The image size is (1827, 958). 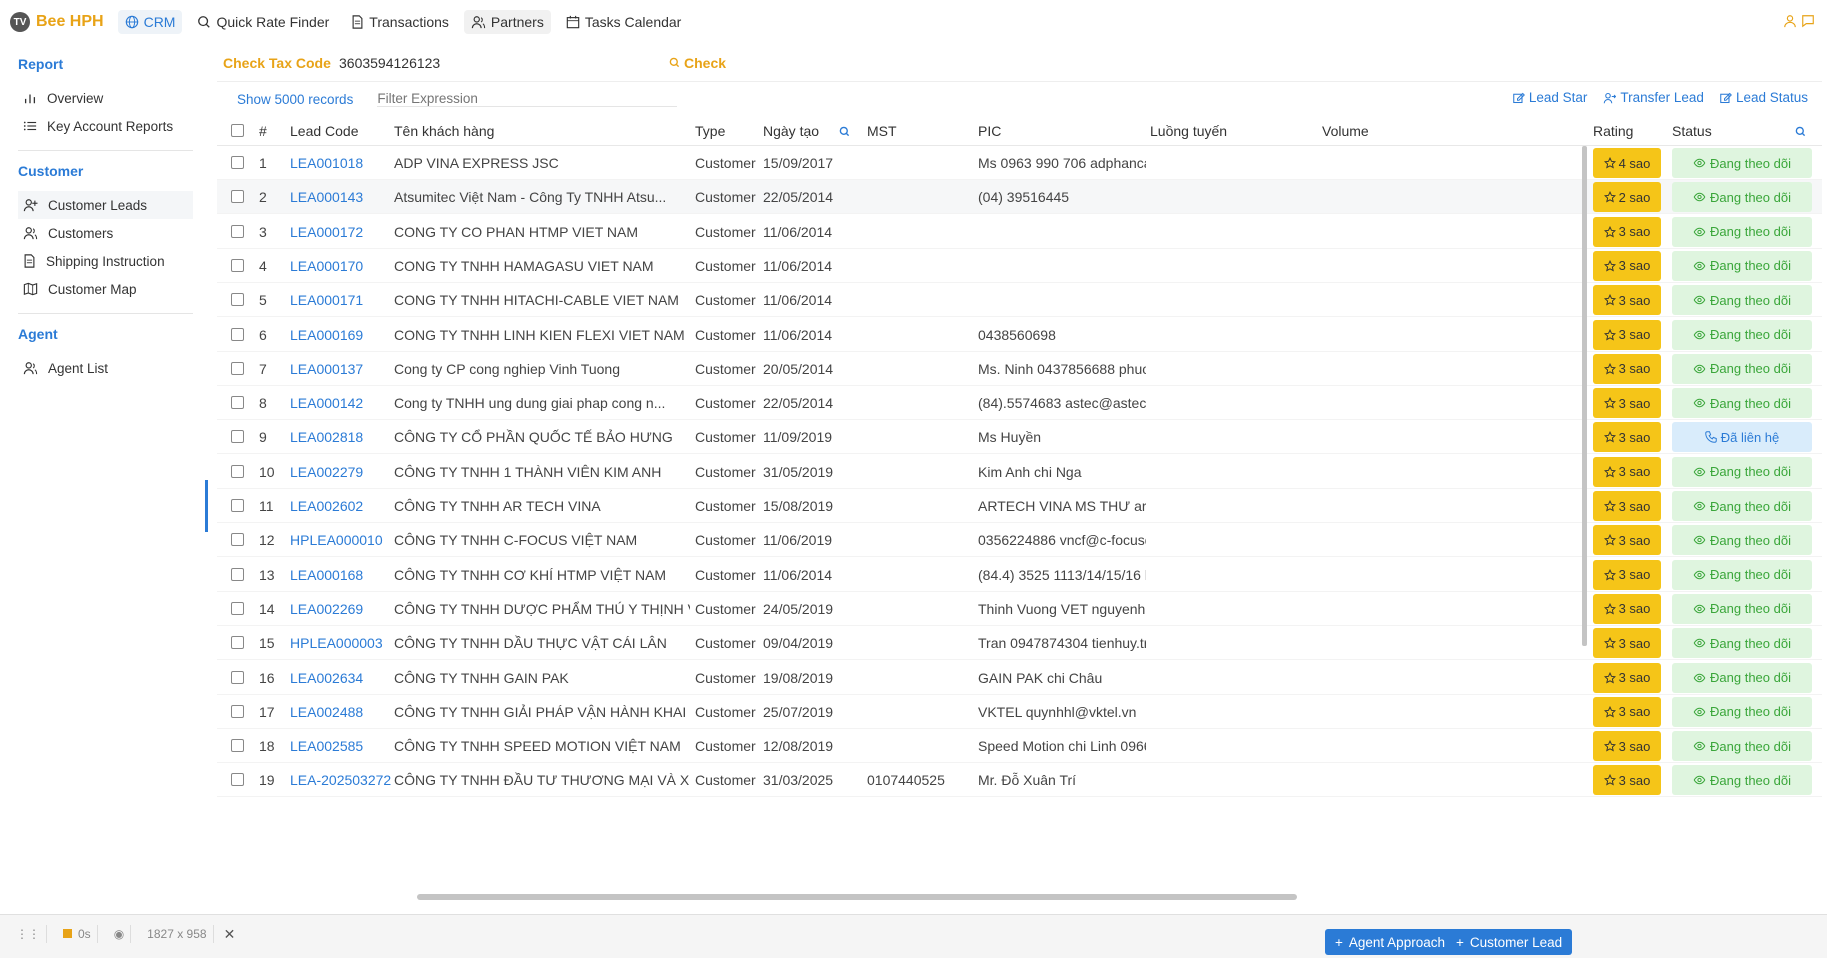 I want to click on horizontal-scrollbar, so click(x=857, y=897).